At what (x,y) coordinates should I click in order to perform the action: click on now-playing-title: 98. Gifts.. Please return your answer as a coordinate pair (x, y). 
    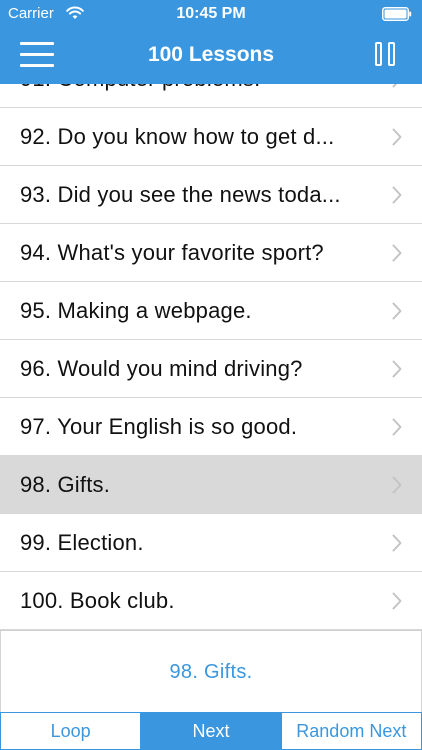
    Looking at the image, I should click on (211, 672).